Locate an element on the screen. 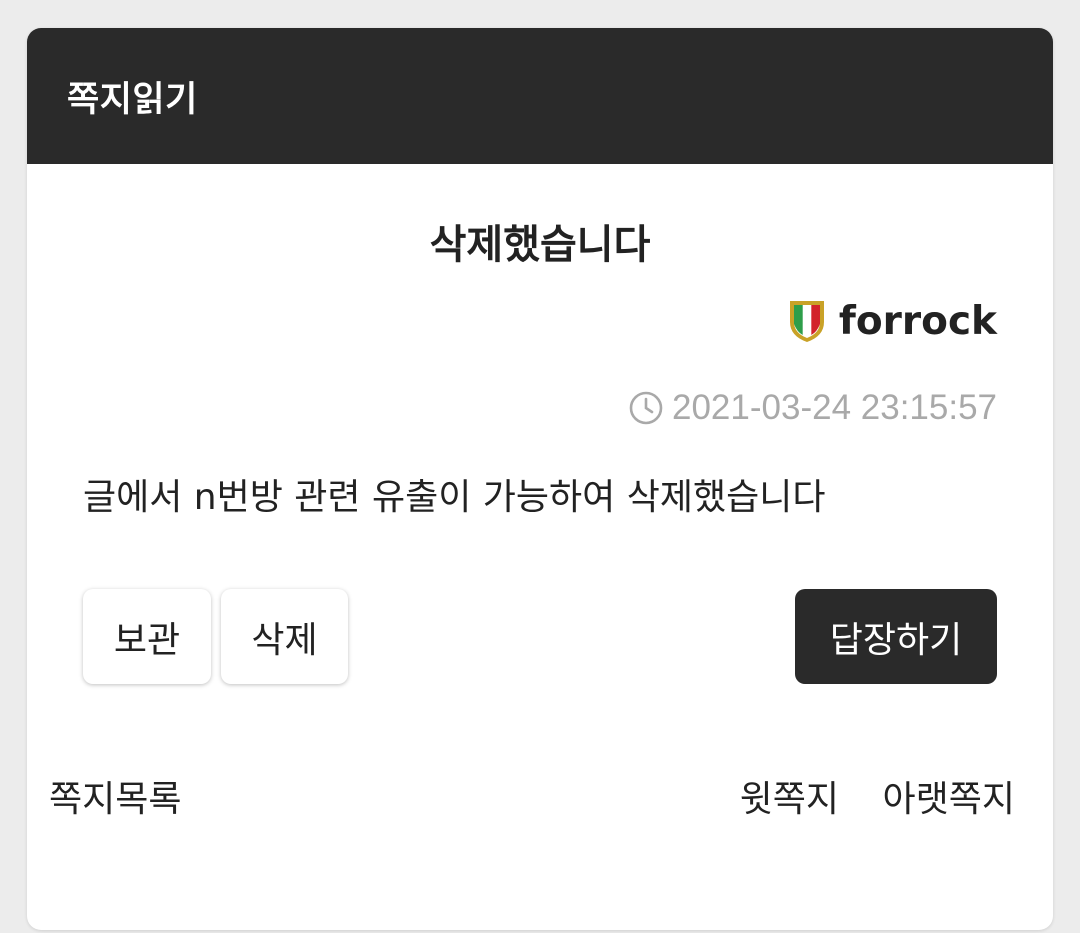 This screenshot has width=1080, height=933. card-header: 쪽지읽기 is located at coordinates (540, 96).